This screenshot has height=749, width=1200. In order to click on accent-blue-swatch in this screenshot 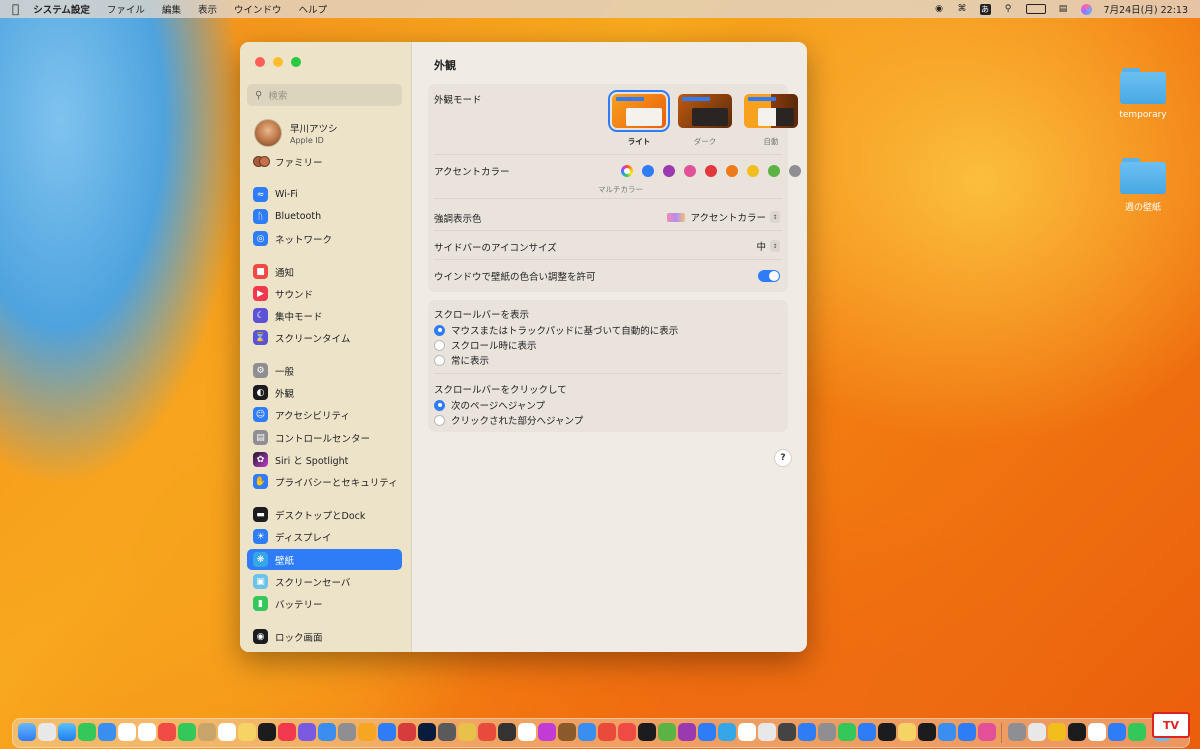, I will do `click(648, 171)`.